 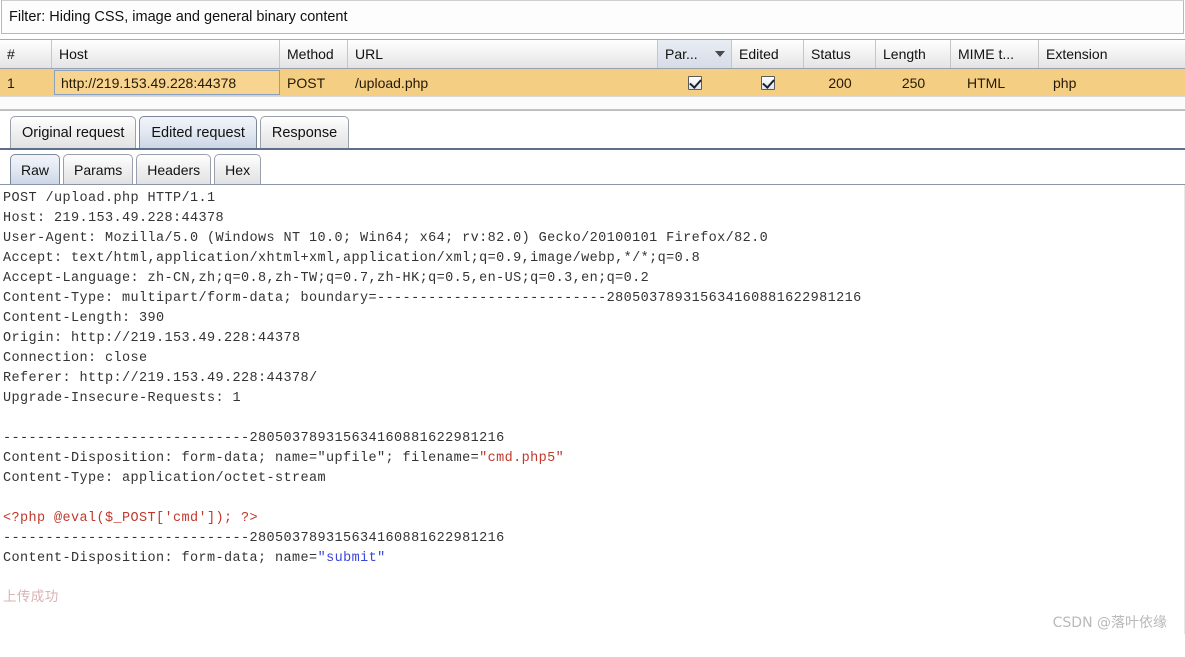 I want to click on watermark: CSDN @落叶依缘, so click(x=1109, y=623).